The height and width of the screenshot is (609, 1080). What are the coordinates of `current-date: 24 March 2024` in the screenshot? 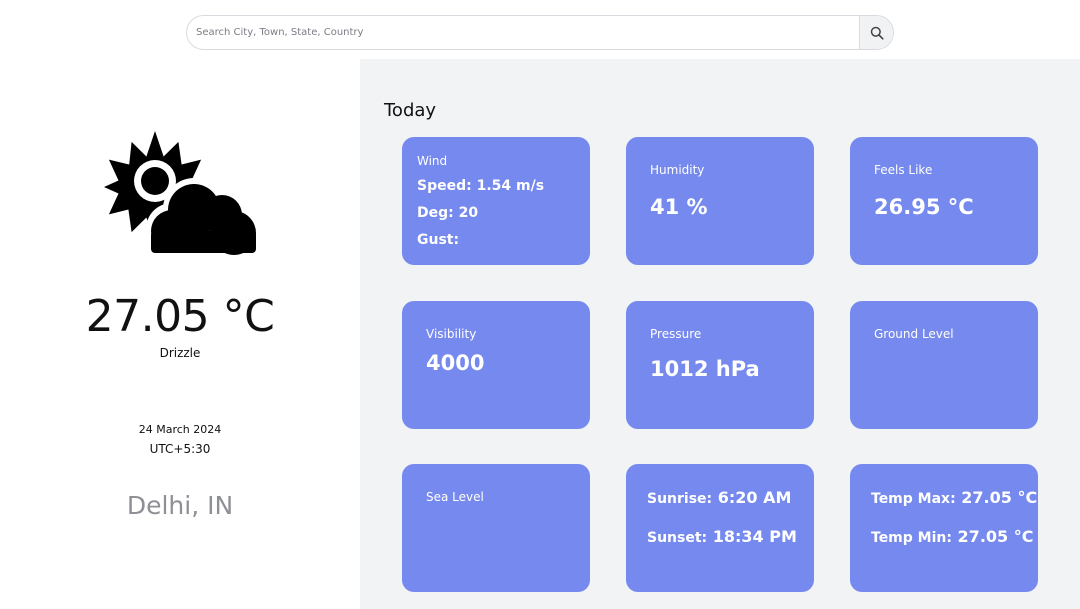 It's located at (180, 429).